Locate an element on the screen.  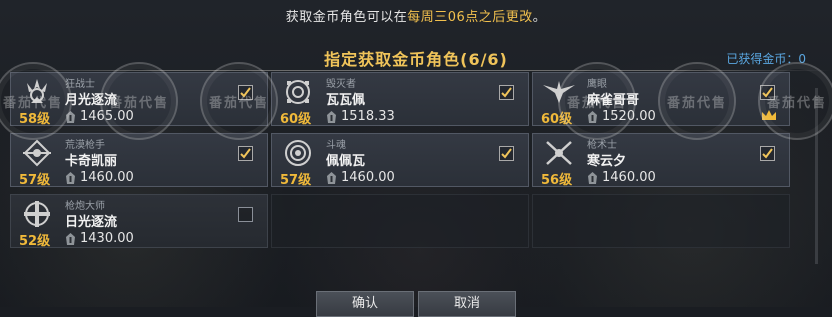
character-gold: 1520.00 is located at coordinates (621, 116).